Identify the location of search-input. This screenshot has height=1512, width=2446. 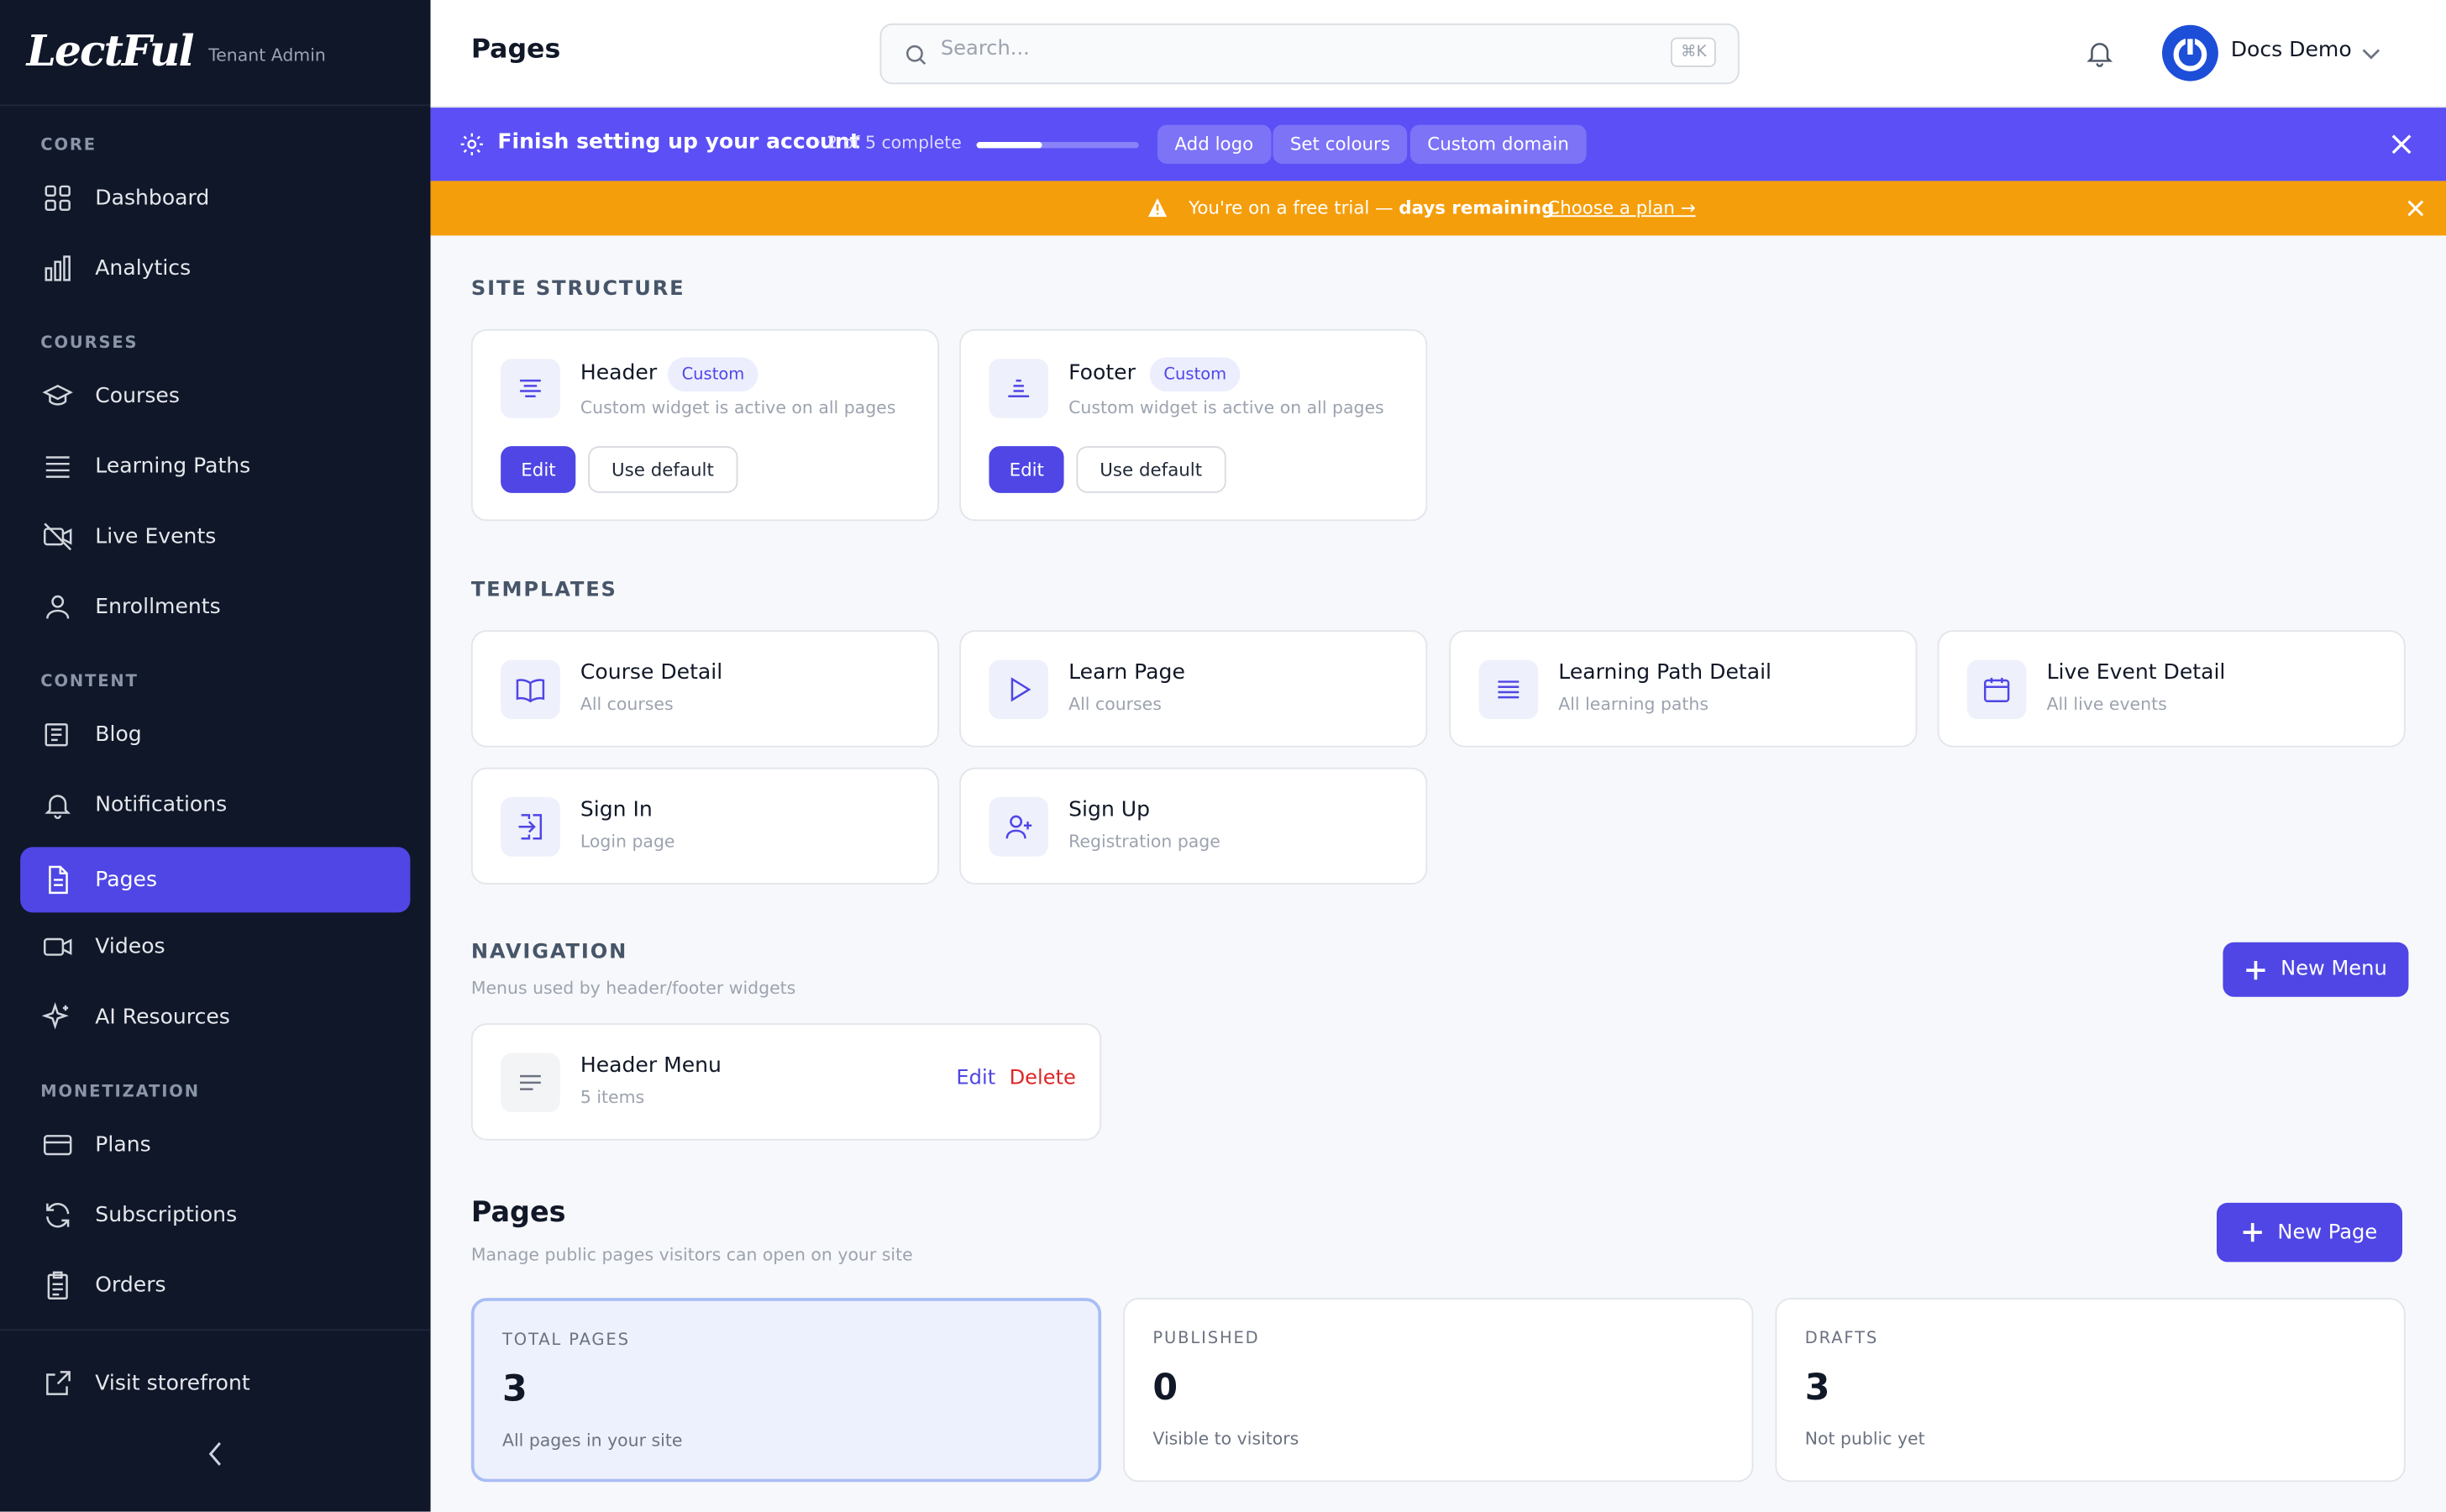
(1284, 49).